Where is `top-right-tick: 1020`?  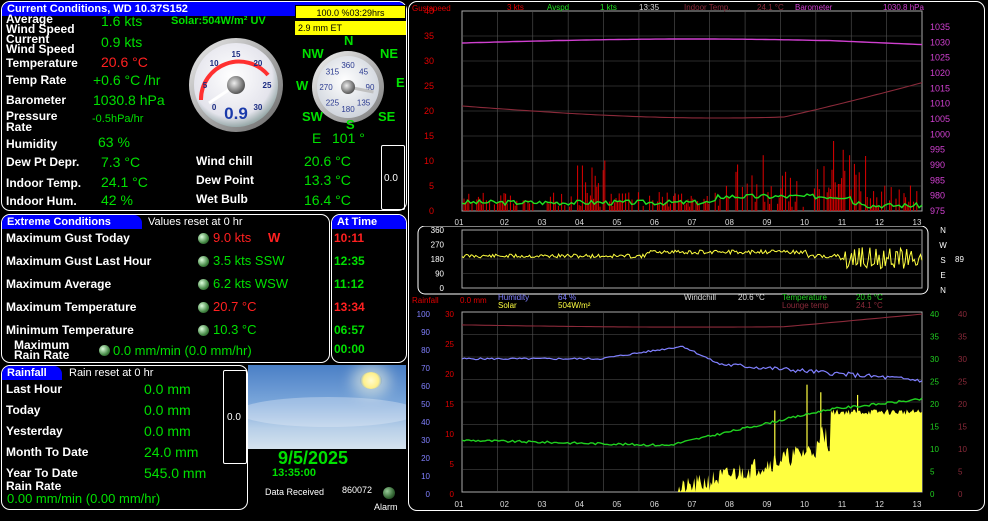
top-right-tick: 1020 is located at coordinates (940, 73).